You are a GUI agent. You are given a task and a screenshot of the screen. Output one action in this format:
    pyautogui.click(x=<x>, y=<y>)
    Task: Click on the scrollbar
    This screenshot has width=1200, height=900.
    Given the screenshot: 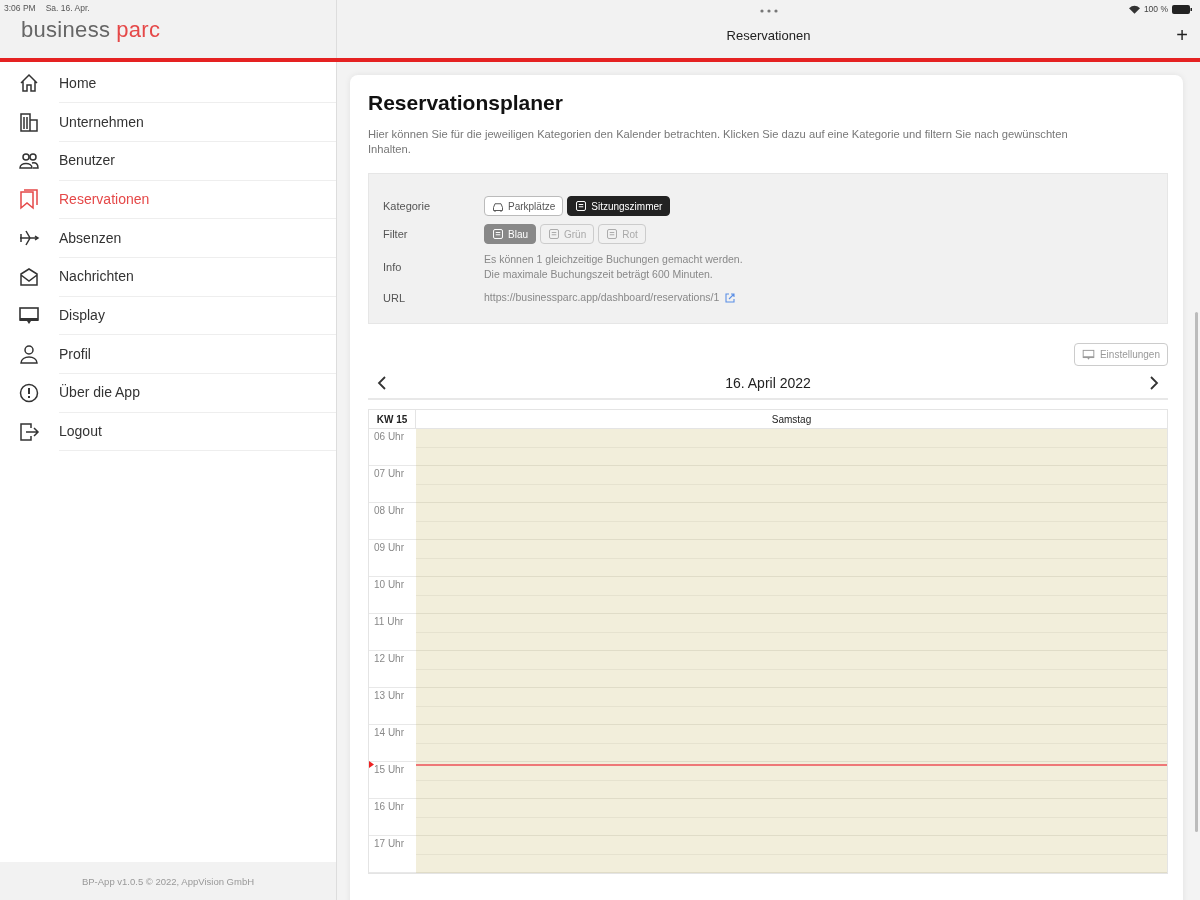 What is the action you would take?
    pyautogui.click(x=1196, y=572)
    